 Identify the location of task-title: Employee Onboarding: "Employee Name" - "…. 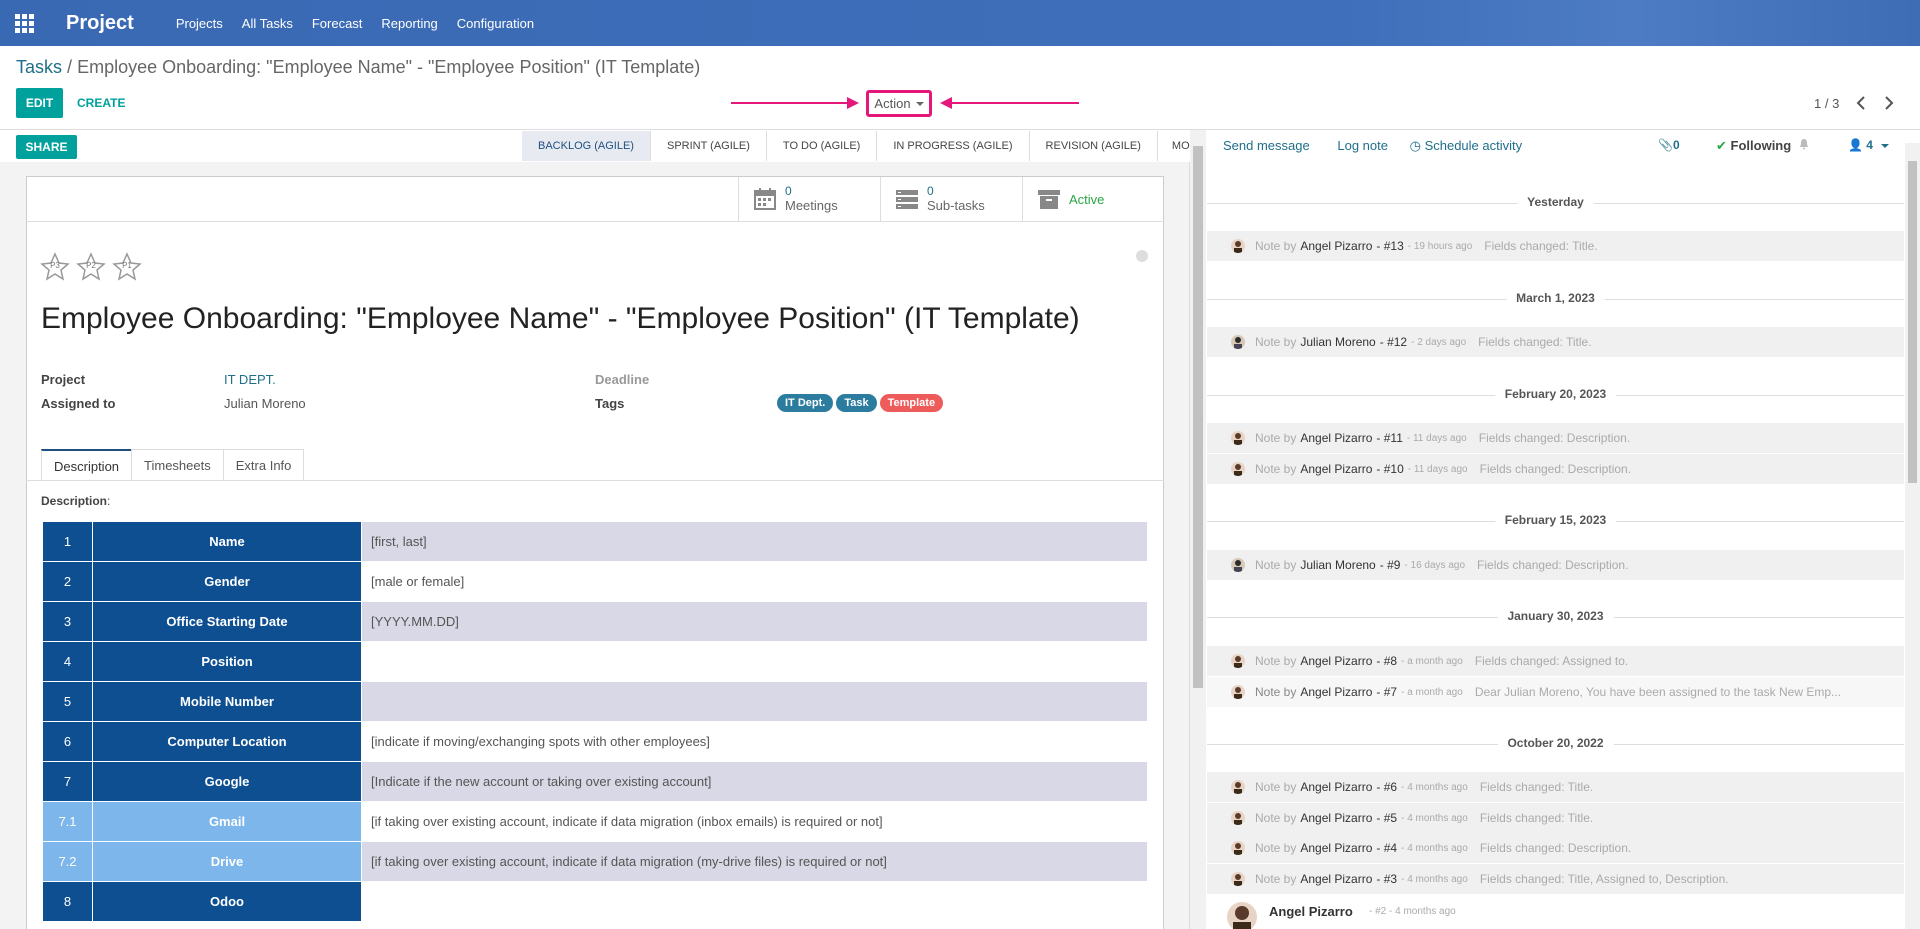
(560, 319).